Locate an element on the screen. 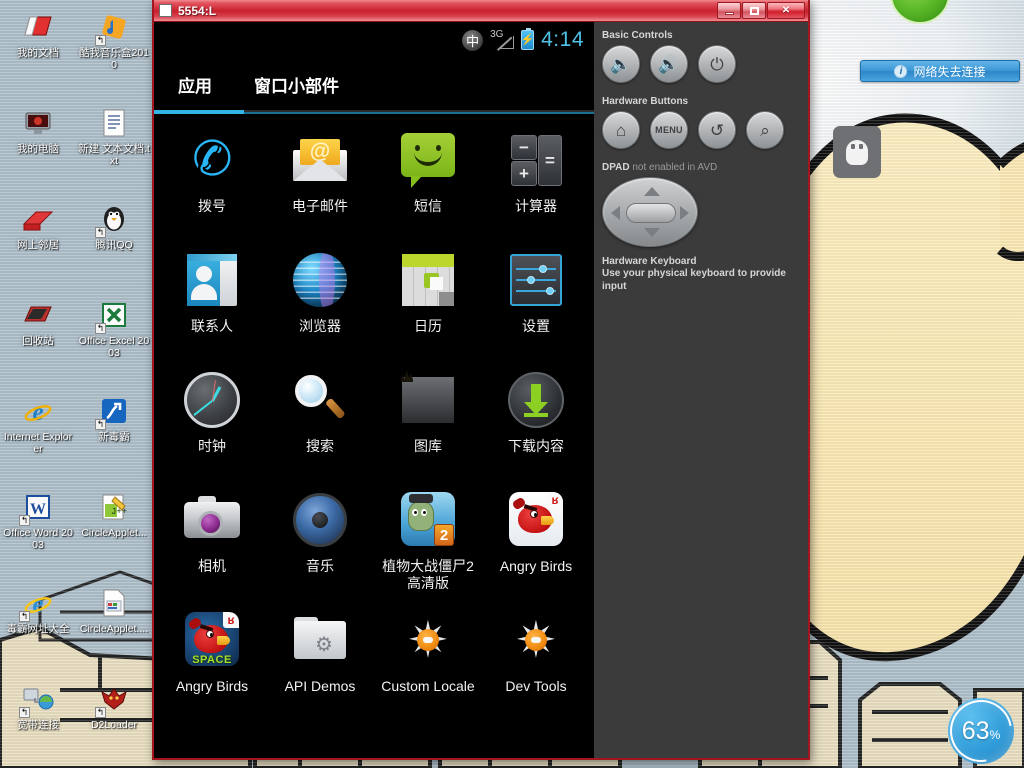  network-notification-banner: i 网络失去连接 is located at coordinates (940, 71).